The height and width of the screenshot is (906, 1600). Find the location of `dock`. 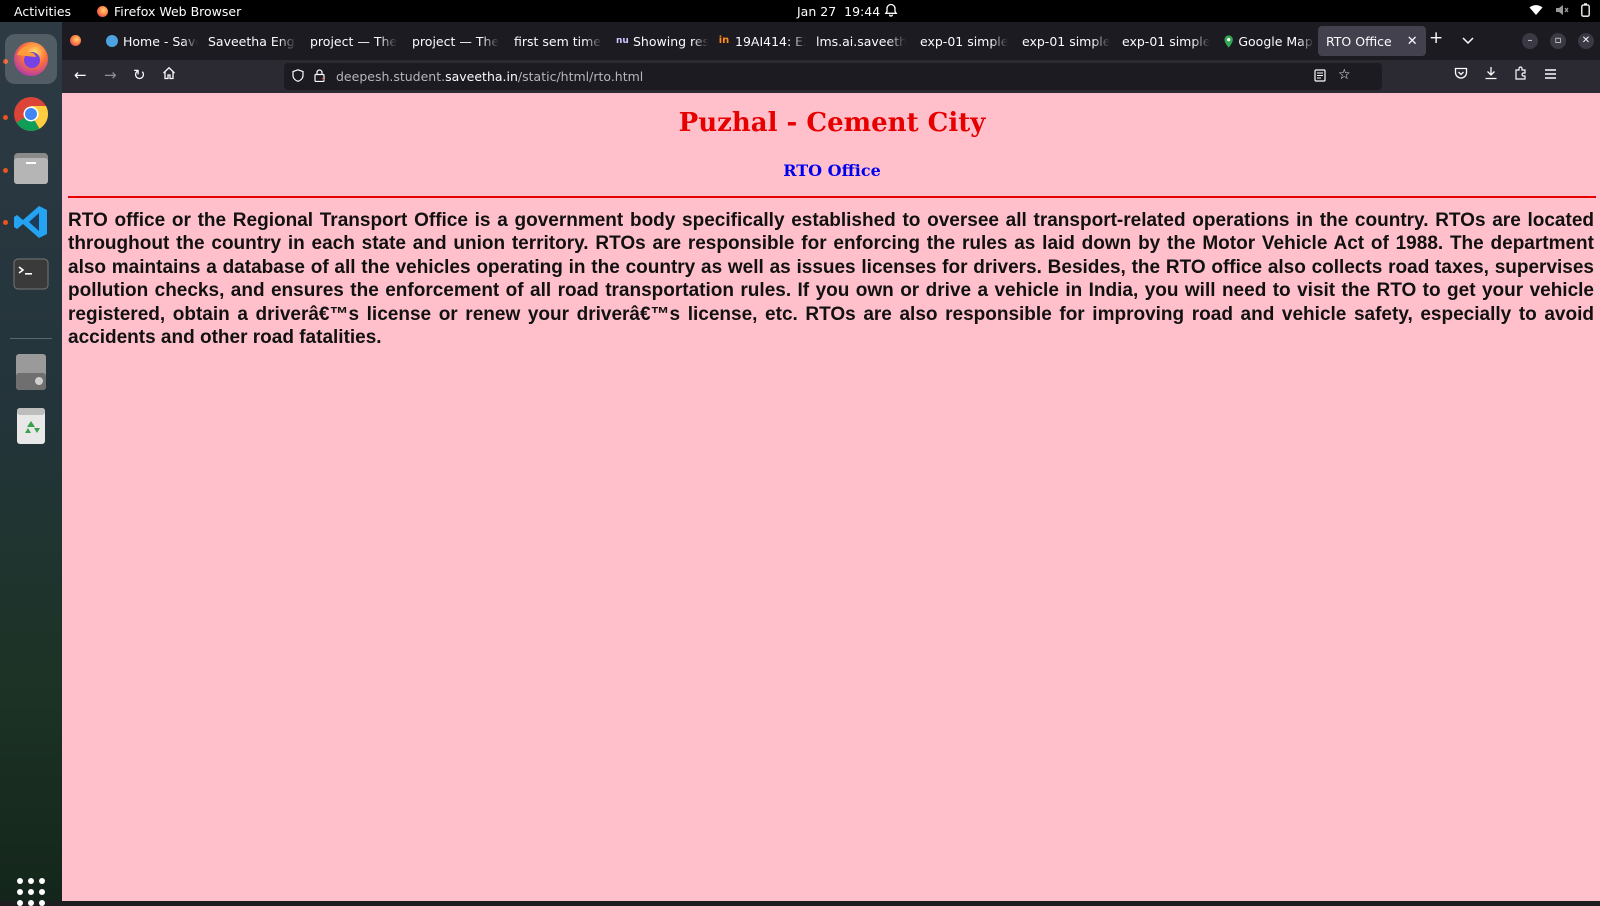

dock is located at coordinates (31, 464).